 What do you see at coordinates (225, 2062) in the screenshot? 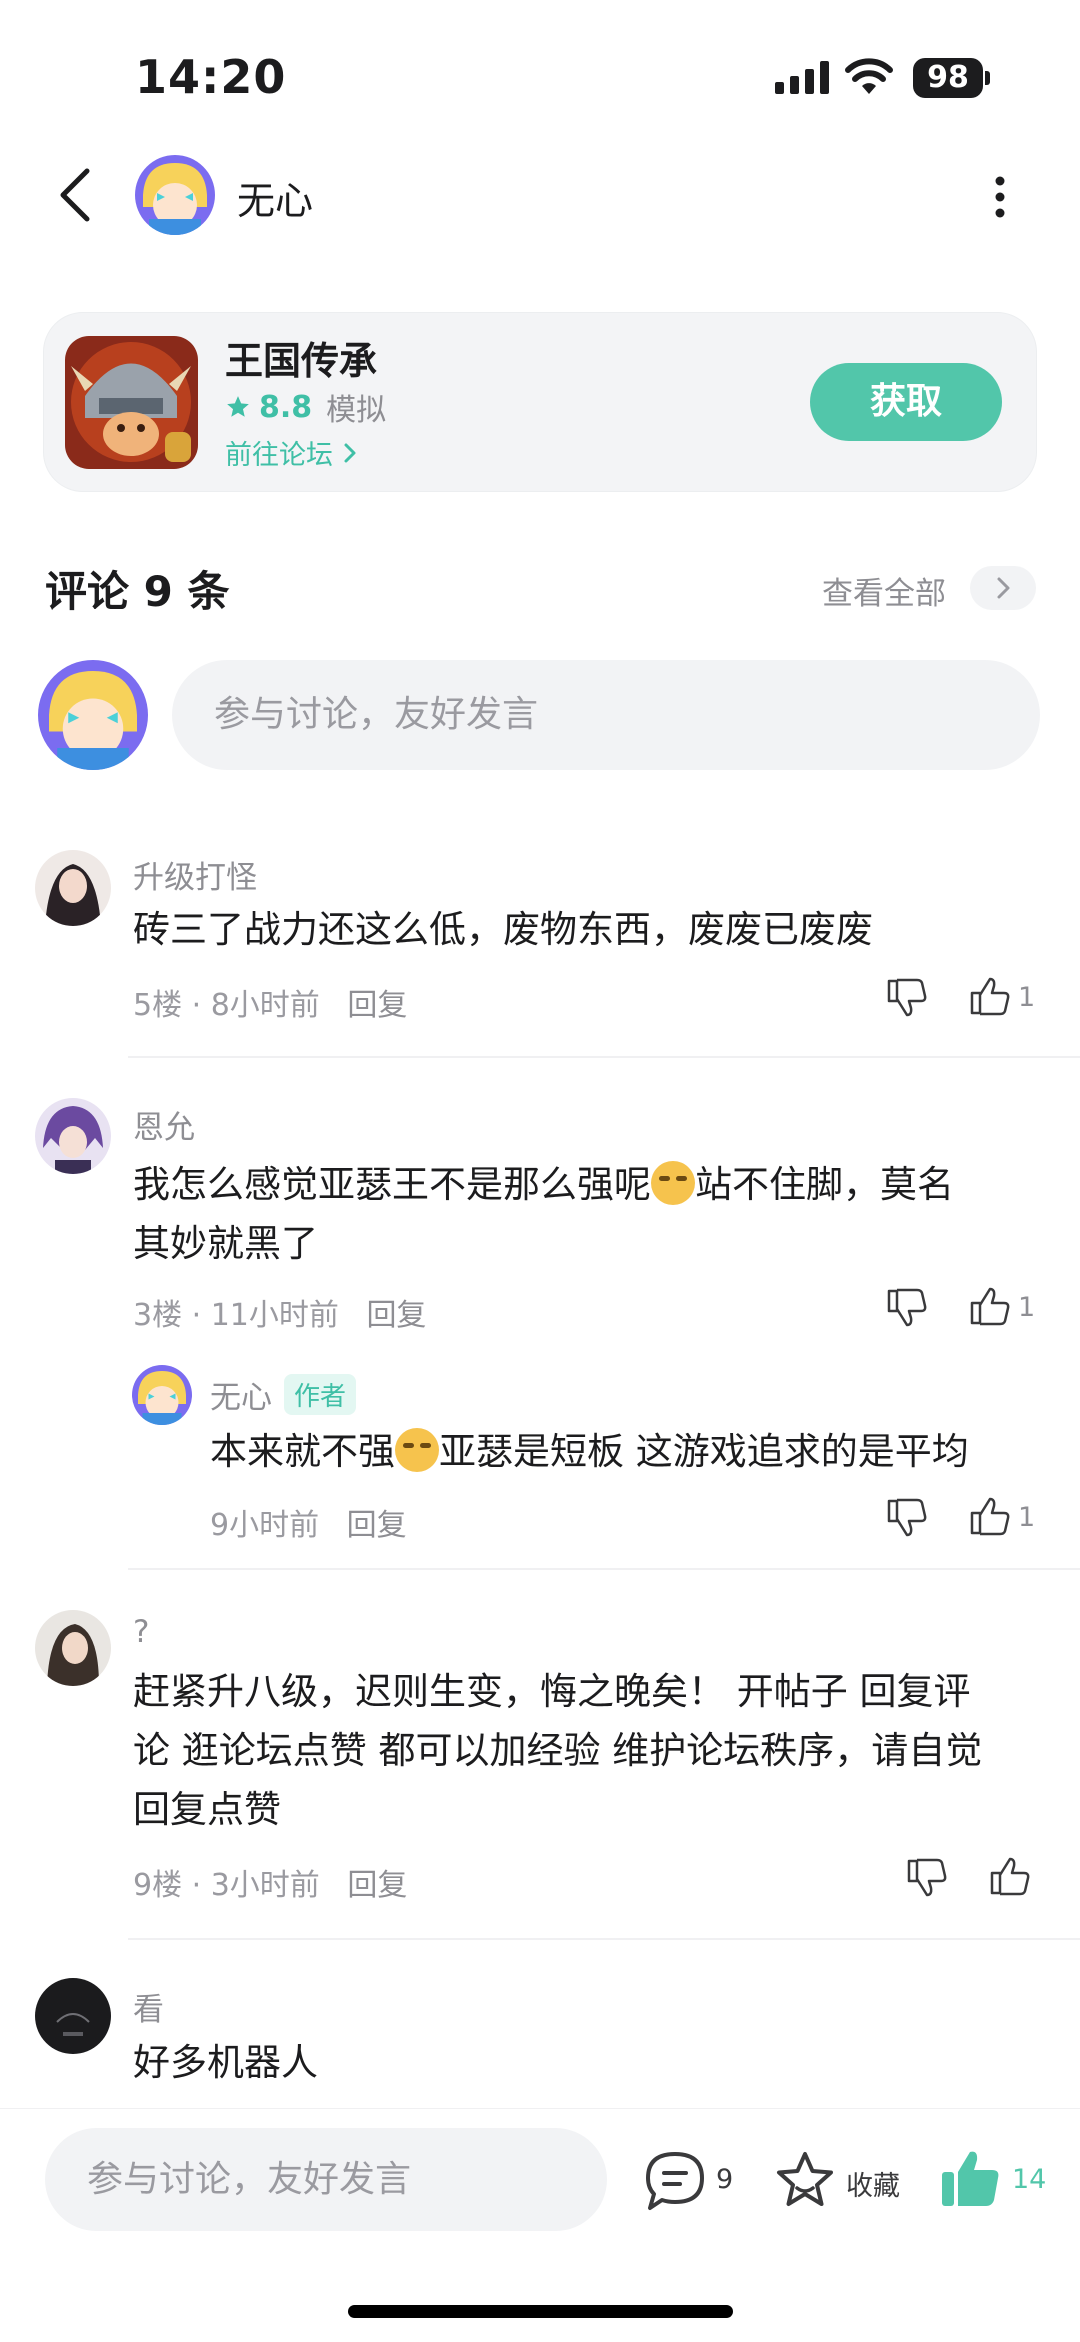
I see `comment-text: 好多机器人` at bounding box center [225, 2062].